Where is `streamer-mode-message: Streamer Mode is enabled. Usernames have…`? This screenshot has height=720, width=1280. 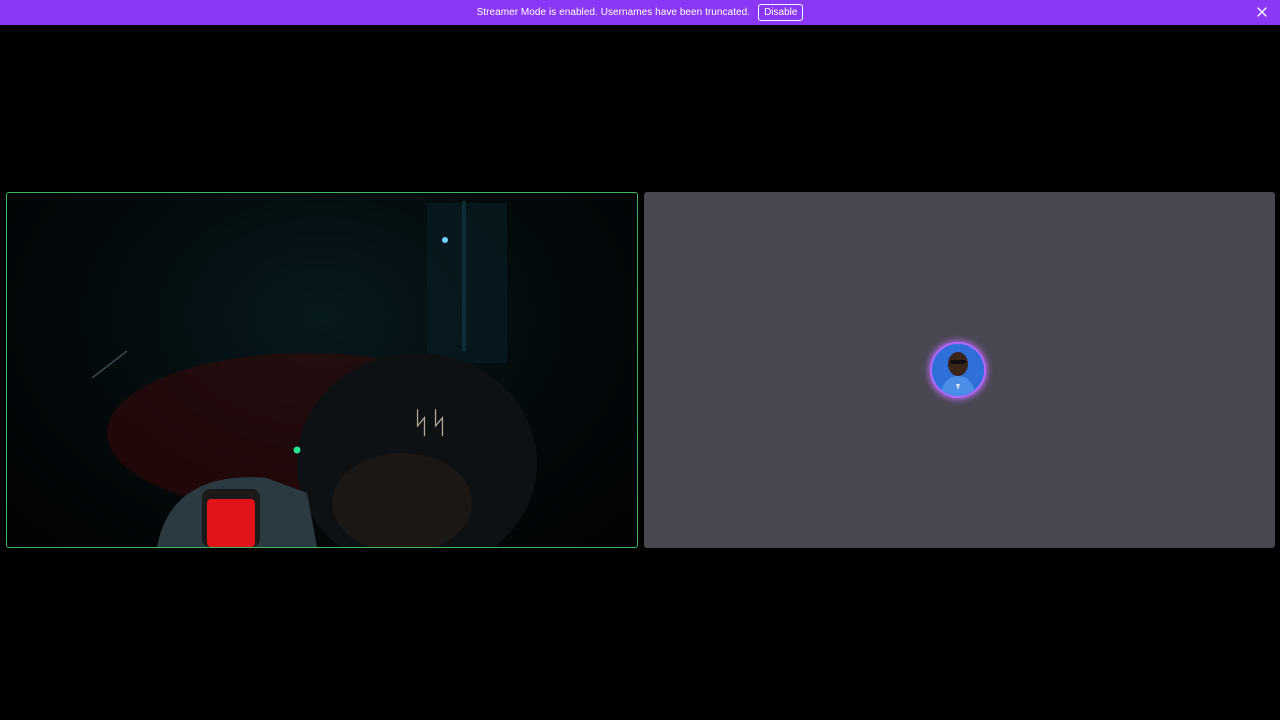
streamer-mode-message: Streamer Mode is enabled. Usernames have… is located at coordinates (613, 12).